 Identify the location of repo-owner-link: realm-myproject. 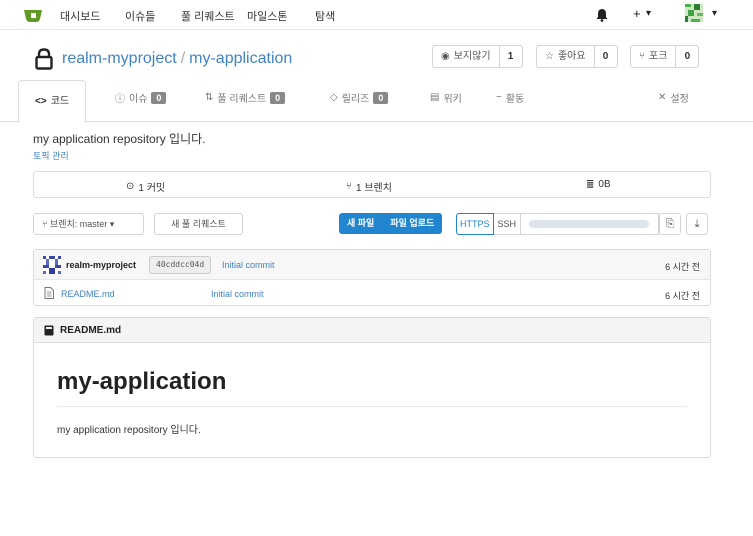
(119, 58).